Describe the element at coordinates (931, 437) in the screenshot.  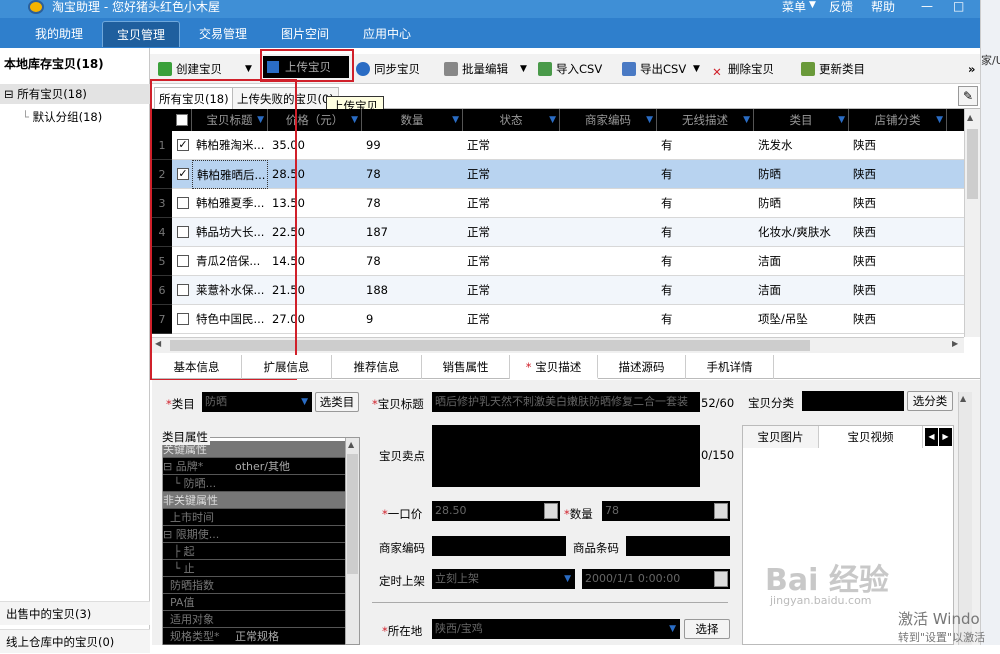
I see `media-prev-icon: ◀` at that location.